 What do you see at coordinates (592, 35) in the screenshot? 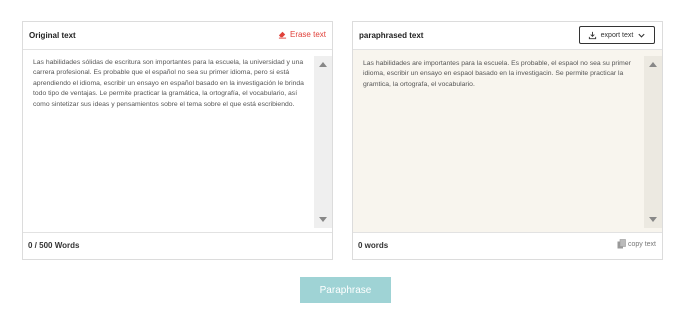
I see `download-icon` at bounding box center [592, 35].